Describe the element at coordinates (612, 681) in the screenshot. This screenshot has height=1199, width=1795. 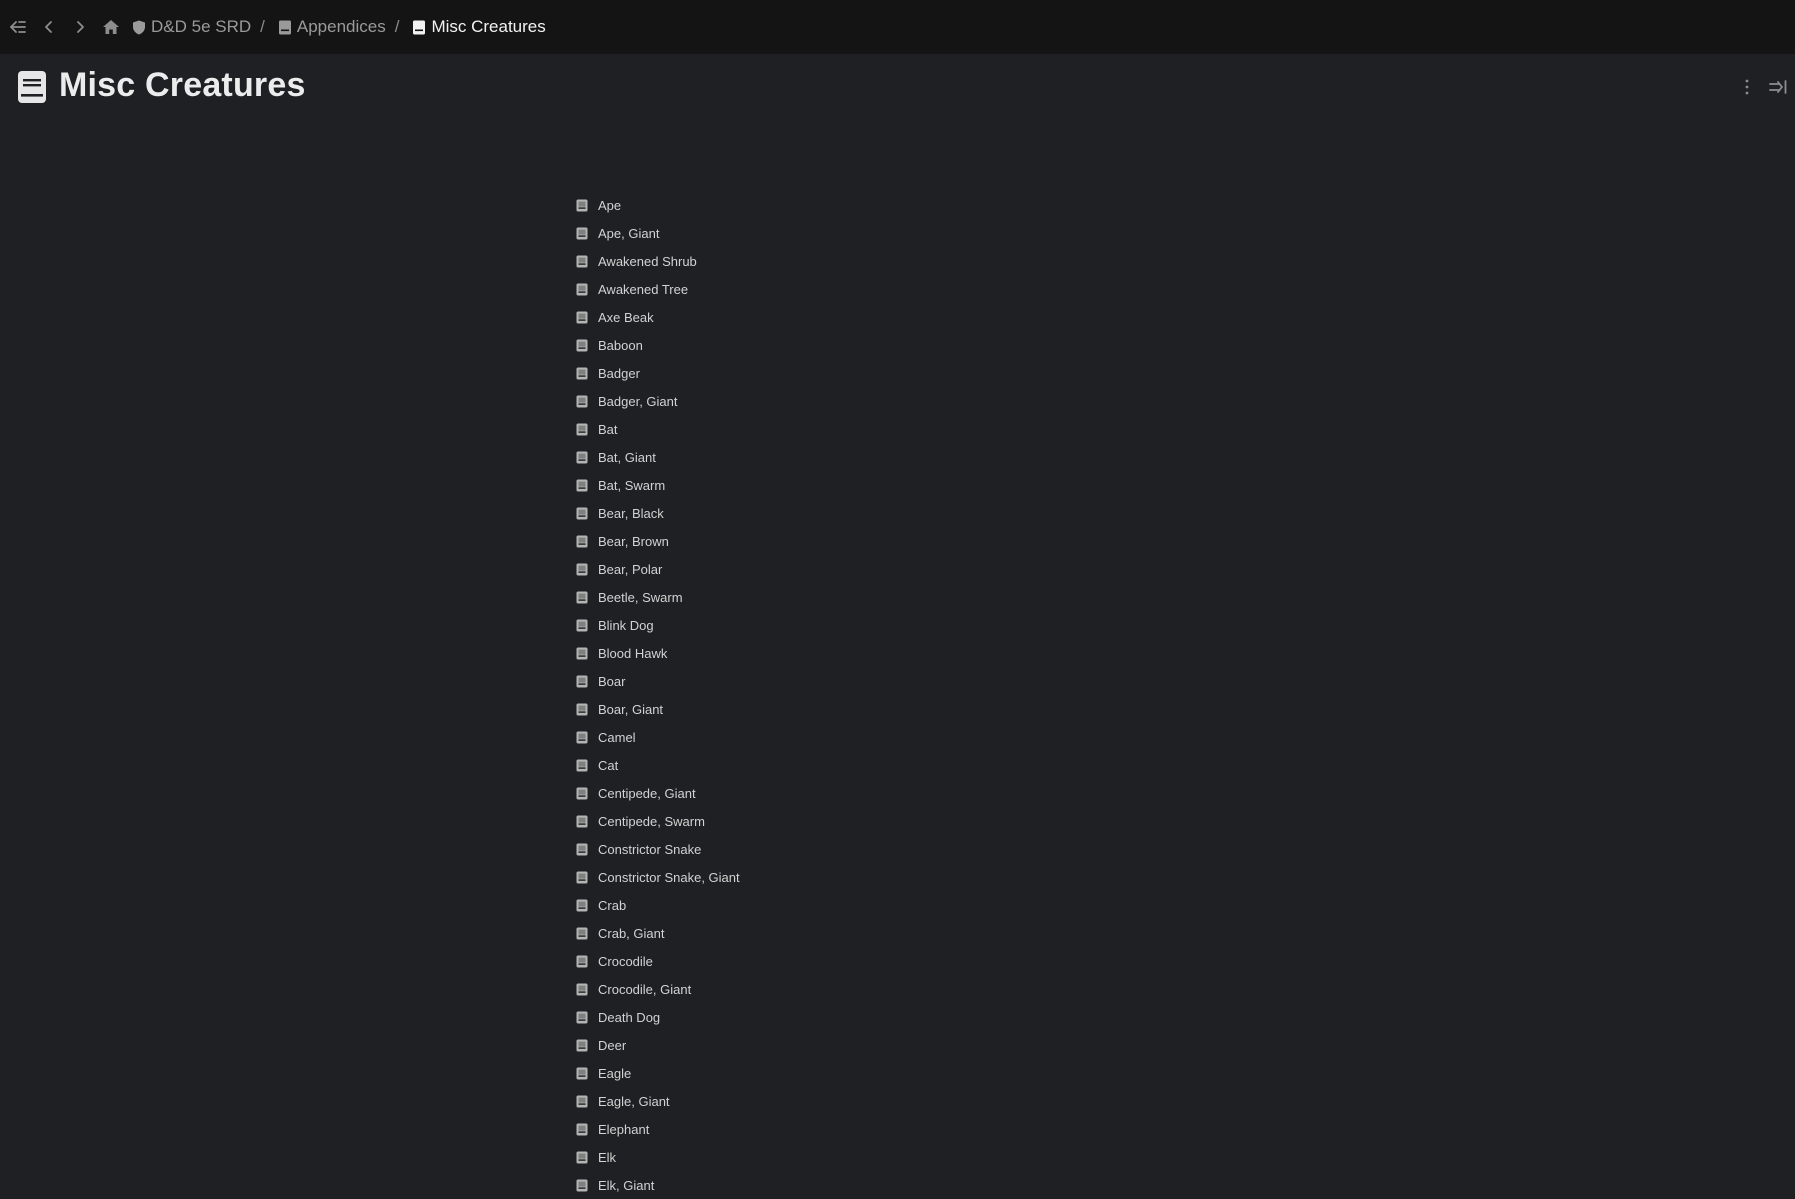
I see `creature-label: Boar` at that location.